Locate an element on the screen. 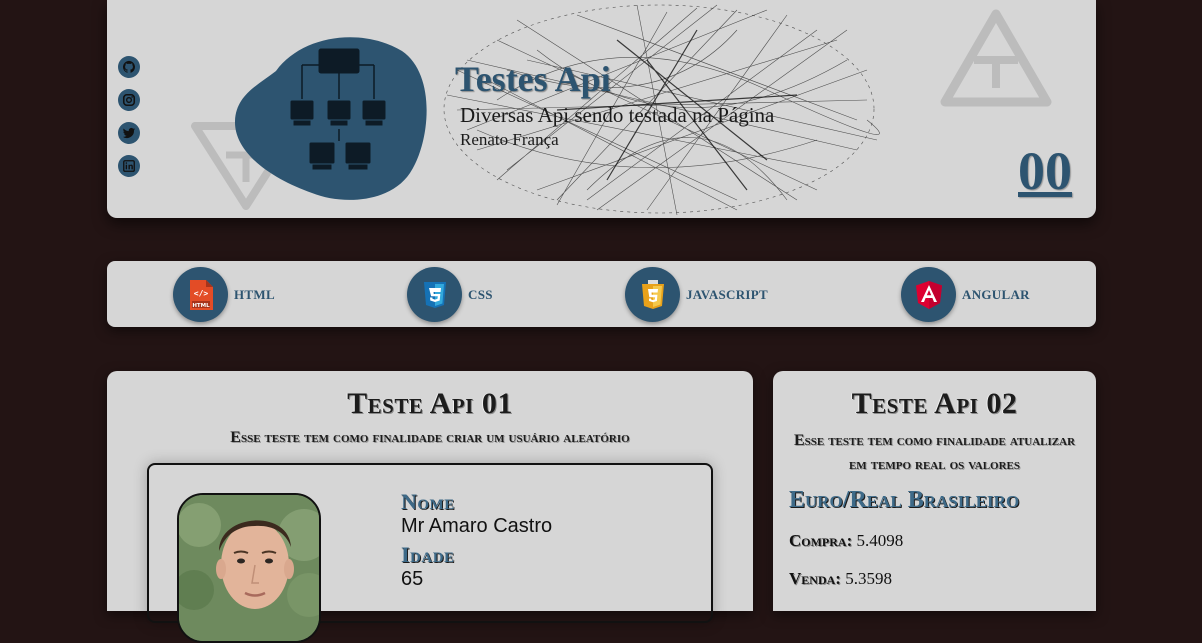 This screenshot has height=643, width=1202. tech-label-html: HTML is located at coordinates (254, 294).